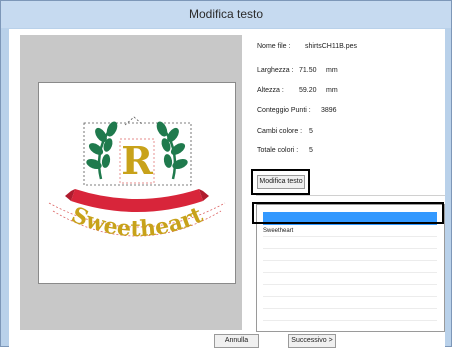 The image size is (452, 348). What do you see at coordinates (297, 90) in the screenshot?
I see `info-height: Altezza : 59.20 mm` at bounding box center [297, 90].